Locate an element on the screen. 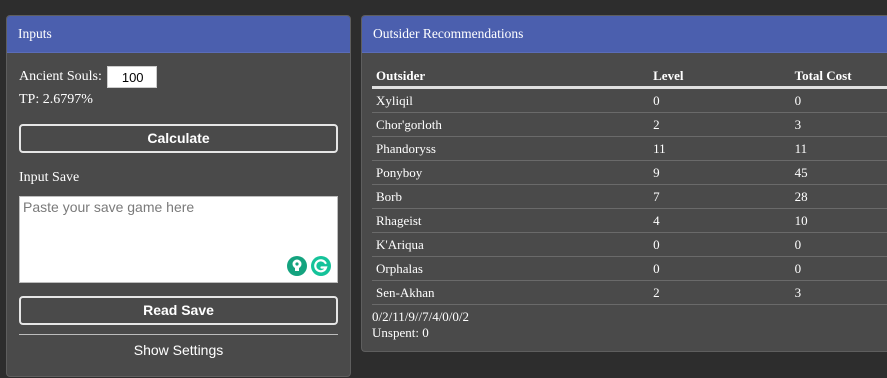 Image resolution: width=887 pixels, height=378 pixels. table-header-row: Outsider Level Total Cost is located at coordinates (629, 77).